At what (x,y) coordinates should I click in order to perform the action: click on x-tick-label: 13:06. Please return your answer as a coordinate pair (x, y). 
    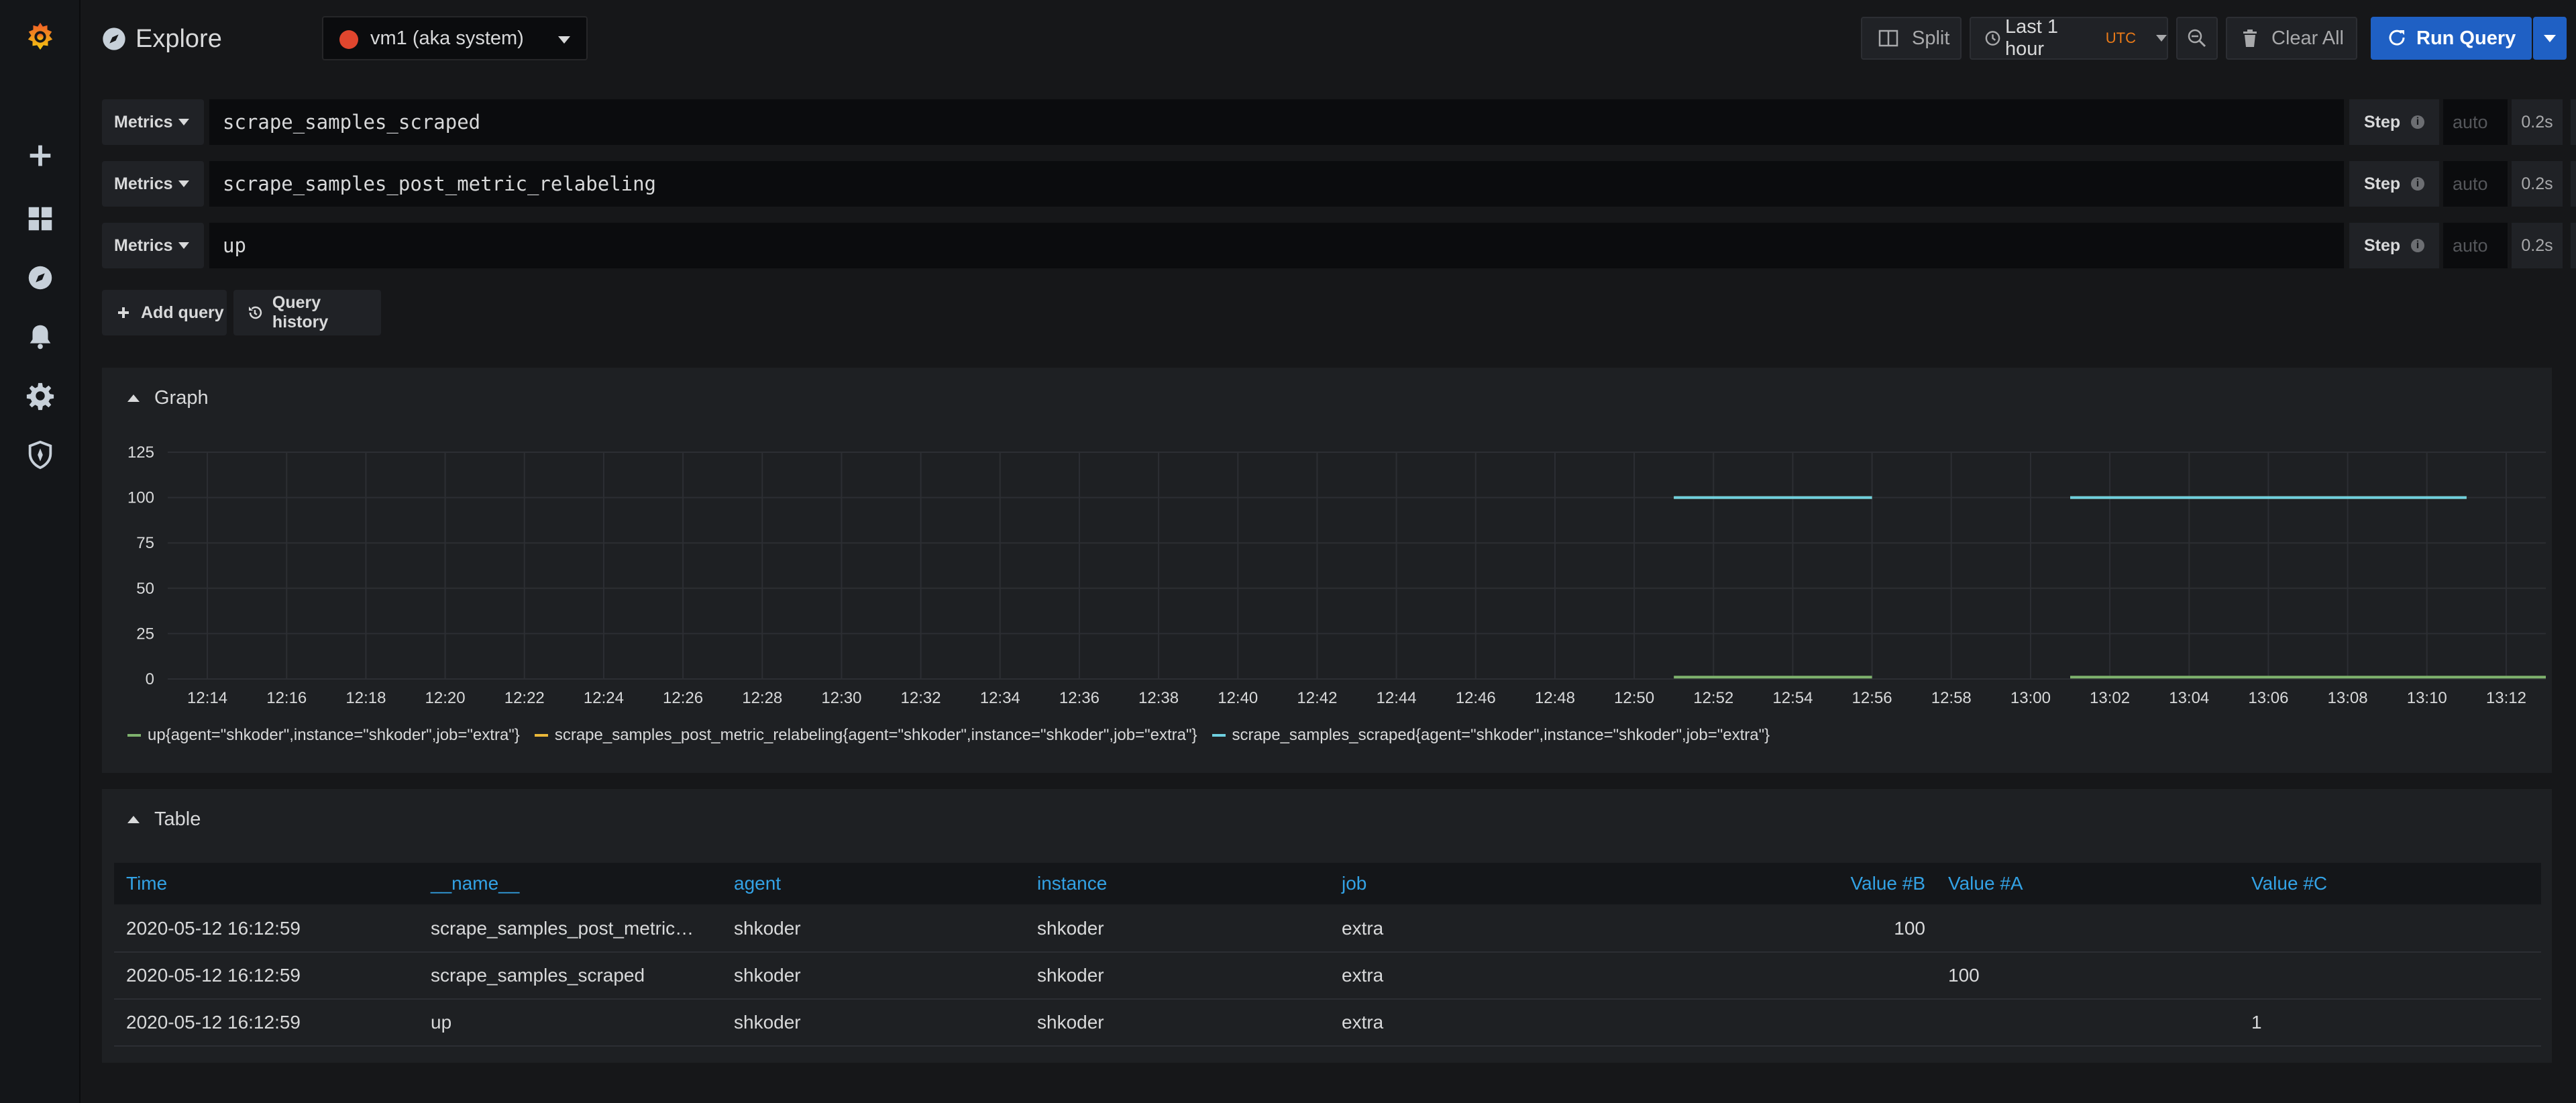
    Looking at the image, I should click on (2268, 698).